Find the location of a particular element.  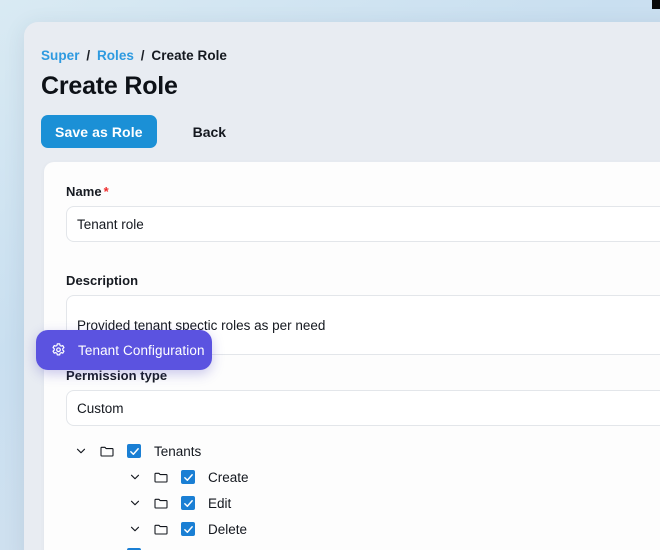

action-row: Save as Role Back is located at coordinates (133, 131).